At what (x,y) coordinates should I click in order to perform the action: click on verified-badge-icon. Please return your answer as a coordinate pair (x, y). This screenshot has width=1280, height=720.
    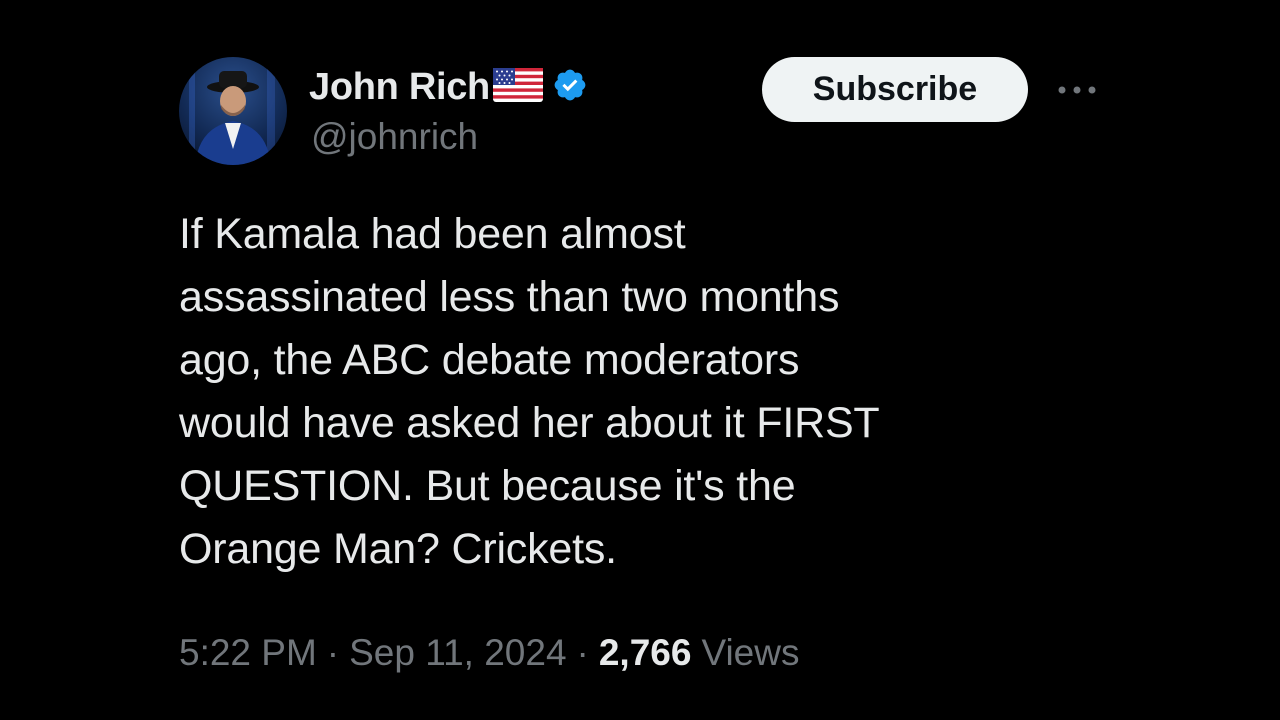
    Looking at the image, I should click on (570, 87).